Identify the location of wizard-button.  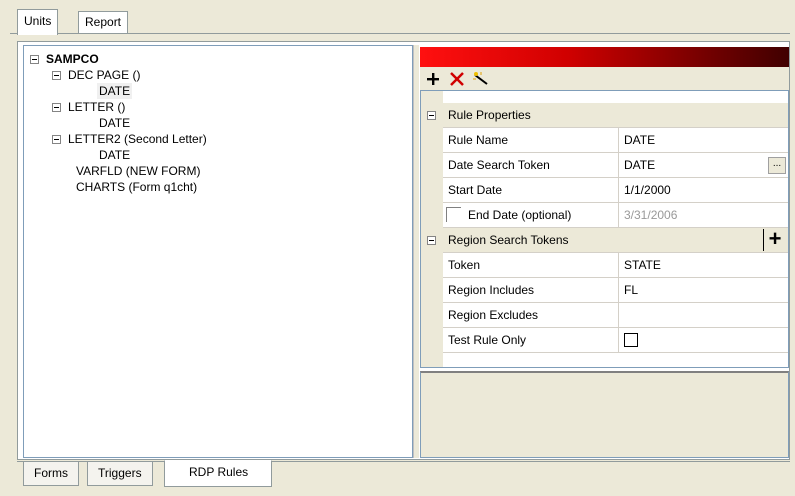
(481, 79).